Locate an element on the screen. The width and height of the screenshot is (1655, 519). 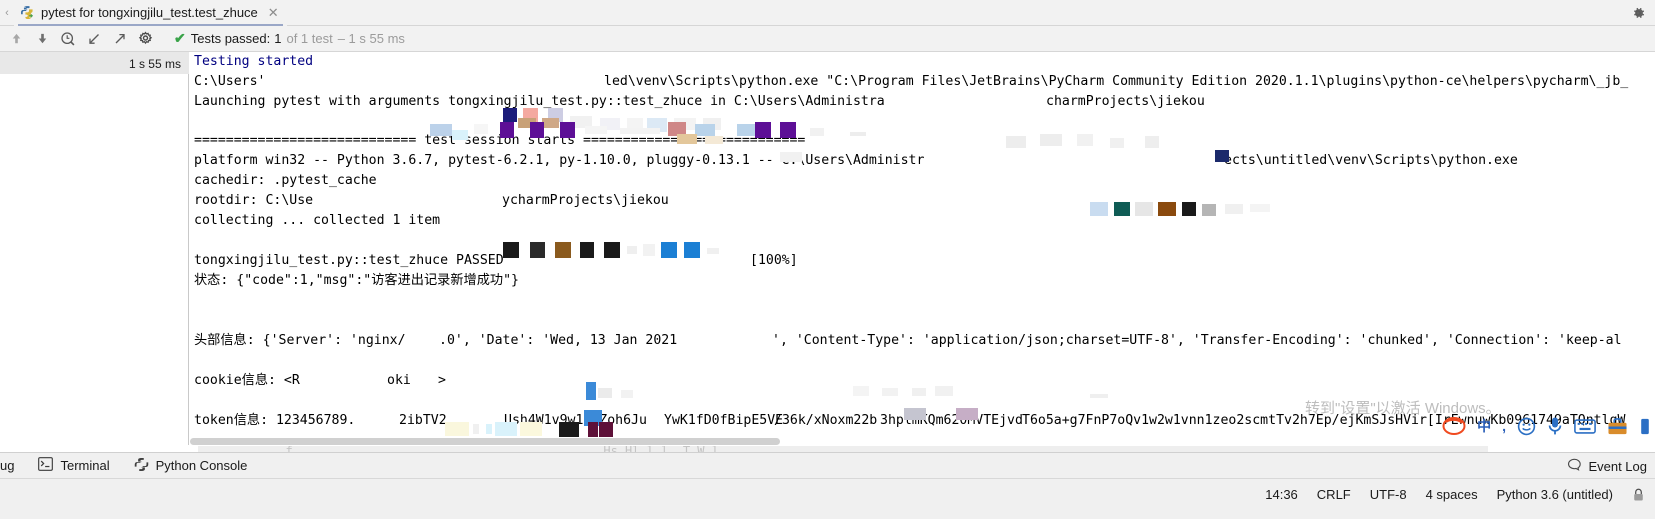
console-line: charmProjects\jiekou is located at coordinates (1125, 101).